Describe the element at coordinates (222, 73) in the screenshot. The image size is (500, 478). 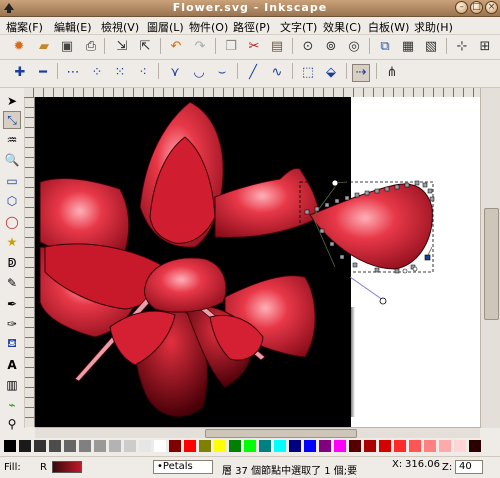
I see `symmetric-node-icon: ⌣` at that location.